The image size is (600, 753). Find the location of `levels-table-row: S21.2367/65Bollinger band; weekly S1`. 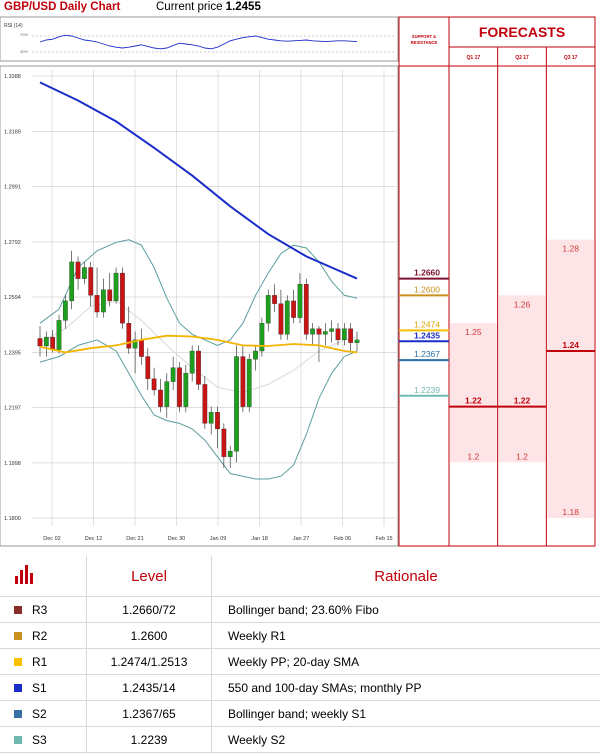

levels-table-row: S21.2367/65Bollinger band; weekly S1 is located at coordinates (300, 714).